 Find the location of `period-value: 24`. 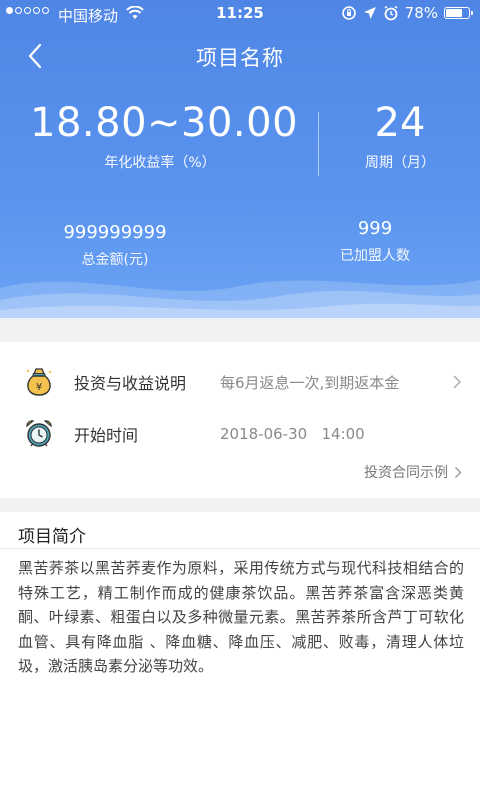

period-value: 24 is located at coordinates (400, 123).